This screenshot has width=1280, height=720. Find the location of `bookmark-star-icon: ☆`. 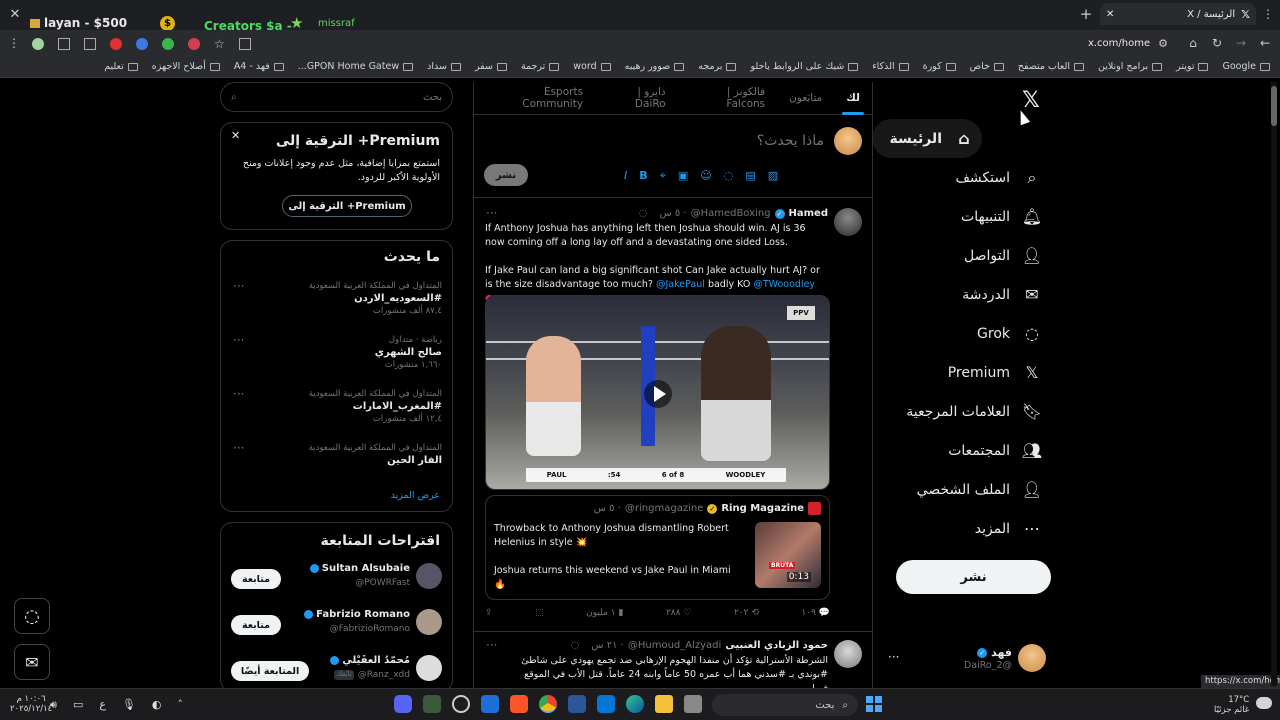

bookmark-star-icon: ☆ is located at coordinates (219, 44).